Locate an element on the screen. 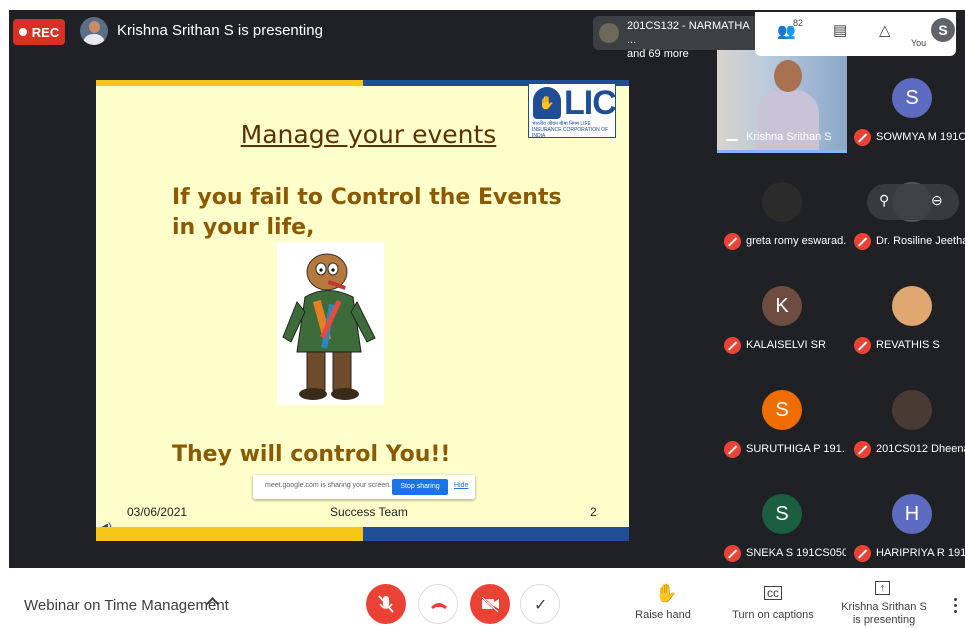 The width and height of the screenshot is (965, 628). top-right-toolbar: 👥 82 ▤ △ You S is located at coordinates (855, 34).